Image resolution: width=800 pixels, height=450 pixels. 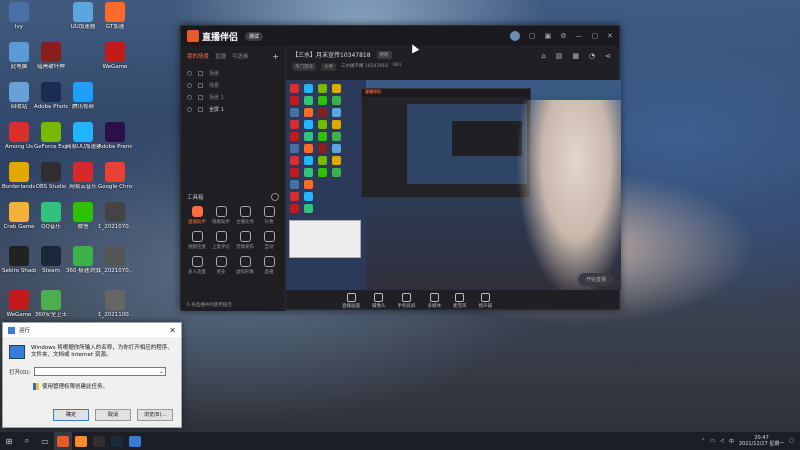 What do you see at coordinates (198, 56) in the screenshot?
I see `tab-my-scenes: 我的场景` at bounding box center [198, 56].